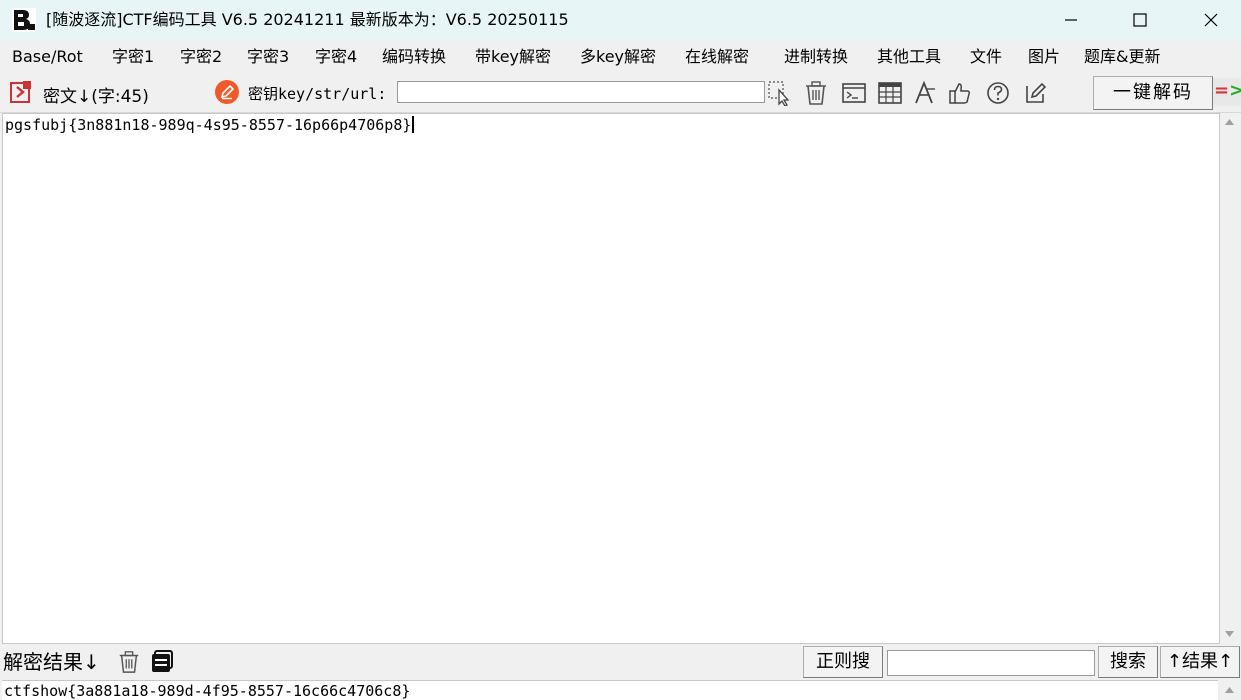 The width and height of the screenshot is (1241, 700). What do you see at coordinates (1036, 93) in the screenshot?
I see `edit-icon` at bounding box center [1036, 93].